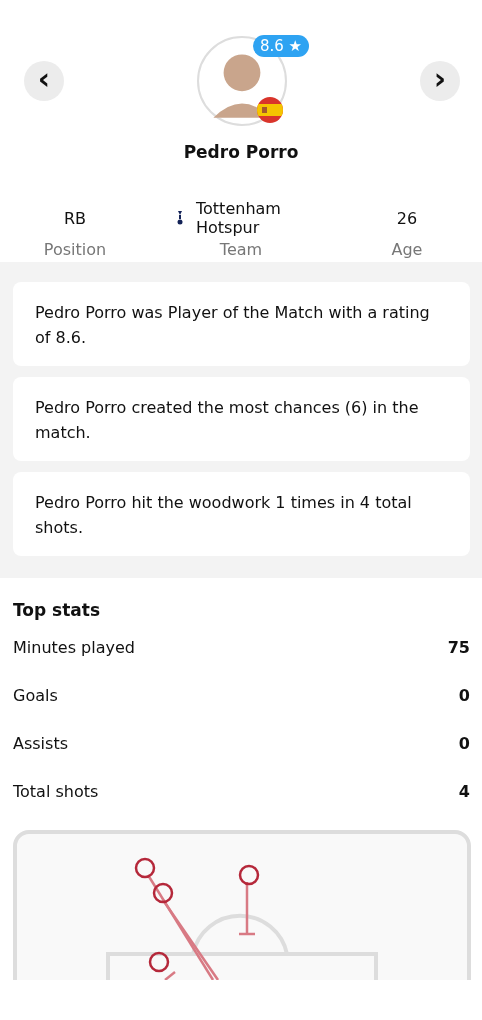 The height and width of the screenshot is (1020, 482). Describe the element at coordinates (75, 218) in the screenshot. I see `info-value: RB` at that location.